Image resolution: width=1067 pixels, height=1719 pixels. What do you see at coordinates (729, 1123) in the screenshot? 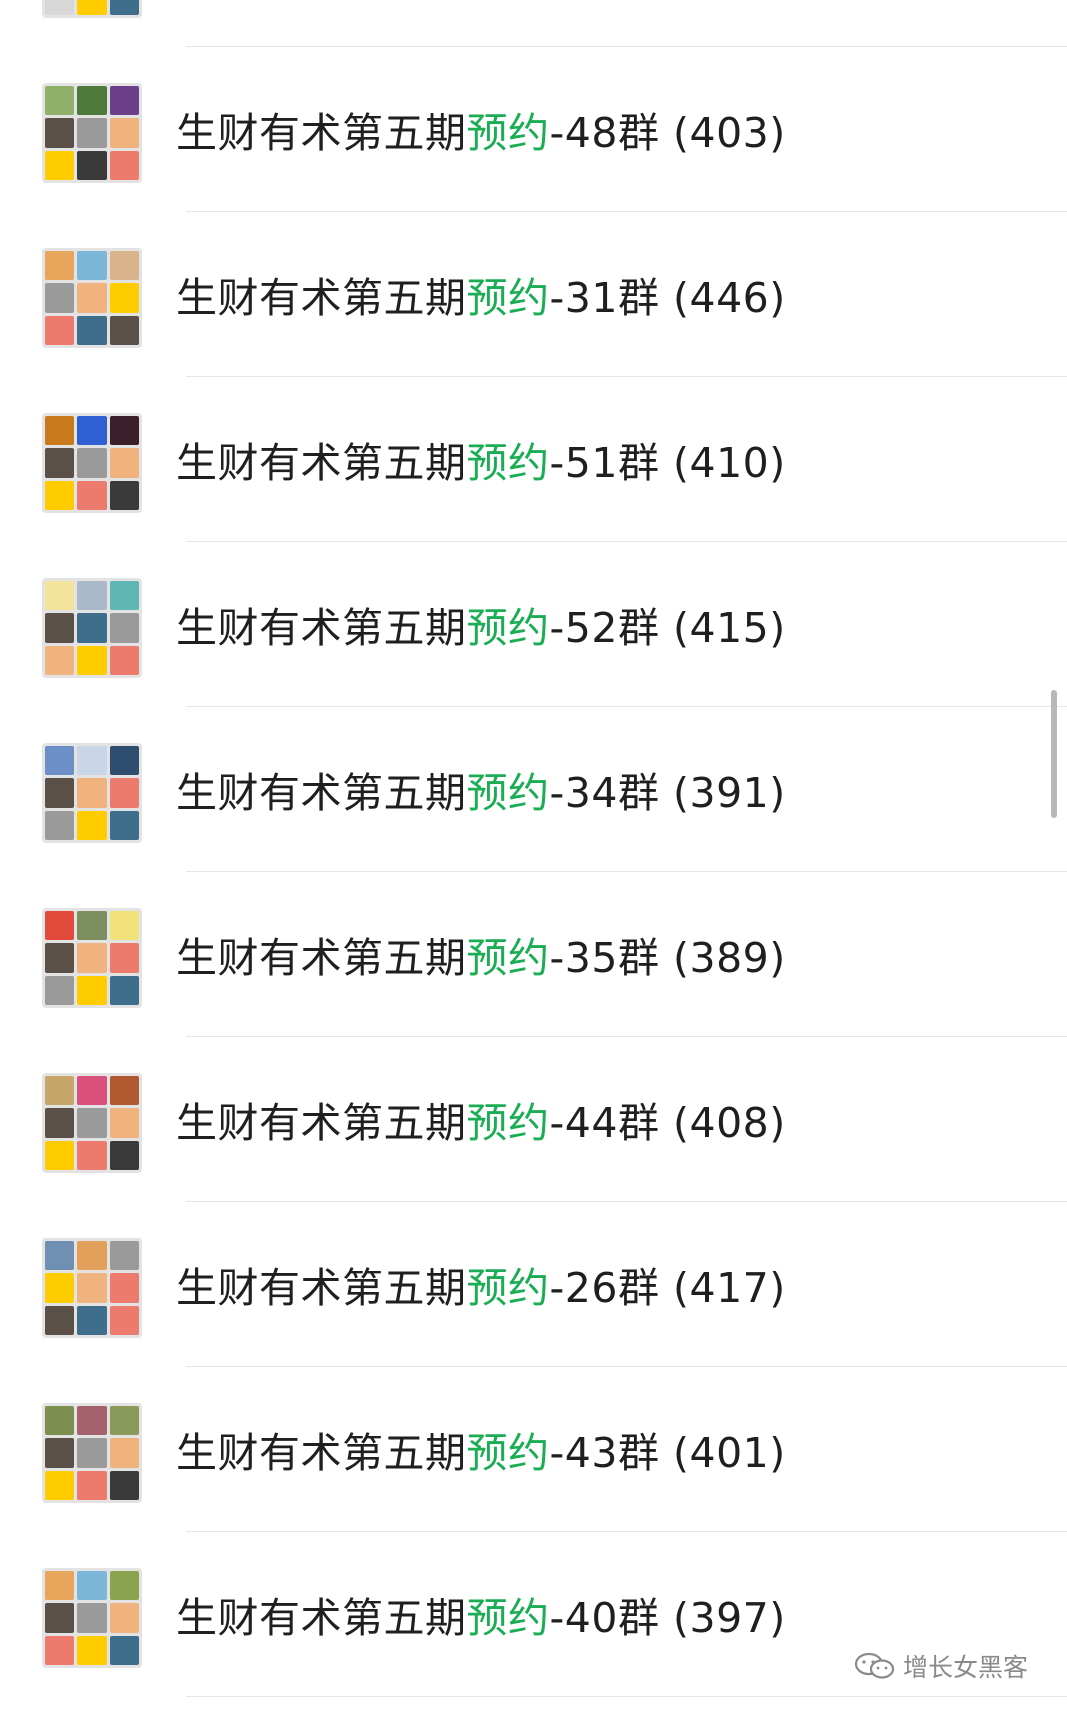
I see `member-count: (408)` at bounding box center [729, 1123].